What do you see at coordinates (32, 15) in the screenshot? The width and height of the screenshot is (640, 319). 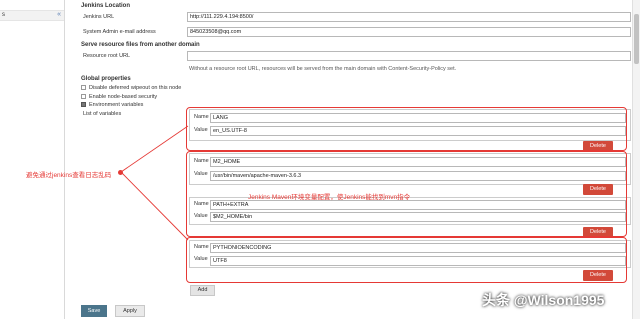 I see `sidebar-item: s «` at bounding box center [32, 15].